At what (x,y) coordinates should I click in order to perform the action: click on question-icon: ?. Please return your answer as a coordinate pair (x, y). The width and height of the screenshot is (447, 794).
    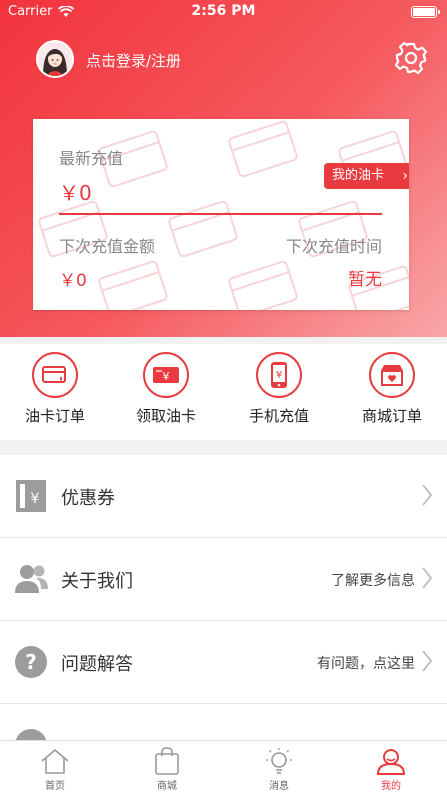
    Looking at the image, I should click on (31, 662).